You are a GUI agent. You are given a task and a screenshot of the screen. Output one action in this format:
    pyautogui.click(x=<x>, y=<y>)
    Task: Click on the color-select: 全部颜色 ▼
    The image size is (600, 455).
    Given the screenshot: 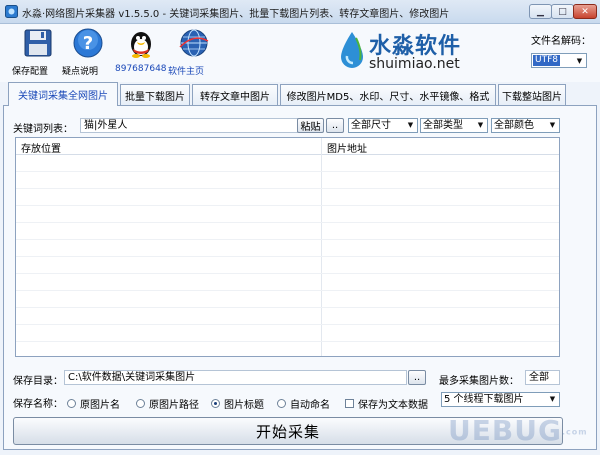 What is the action you would take?
    pyautogui.click(x=525, y=125)
    